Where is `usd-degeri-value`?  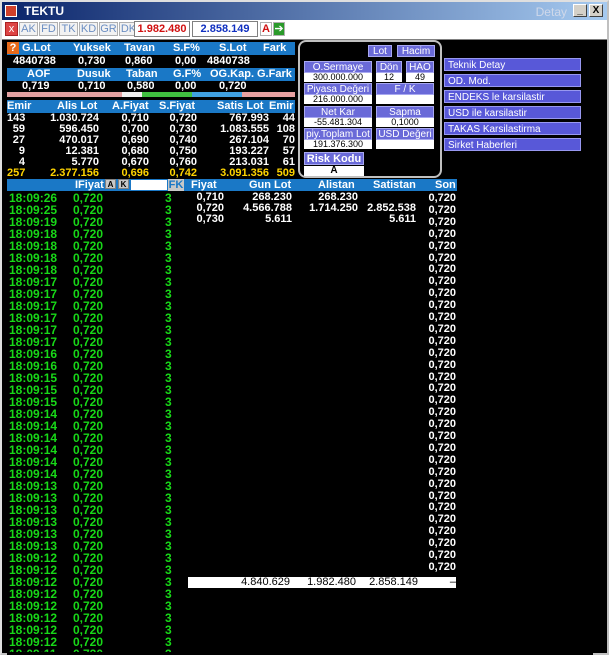 usd-degeri-value is located at coordinates (405, 144).